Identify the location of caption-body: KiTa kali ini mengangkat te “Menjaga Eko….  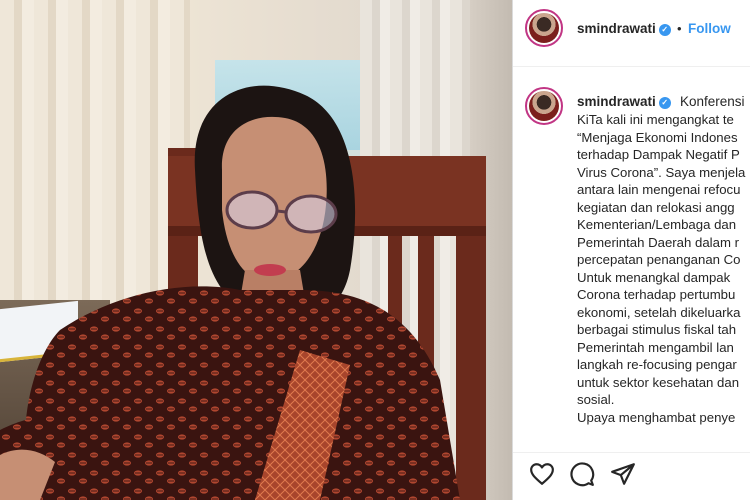
(663, 268).